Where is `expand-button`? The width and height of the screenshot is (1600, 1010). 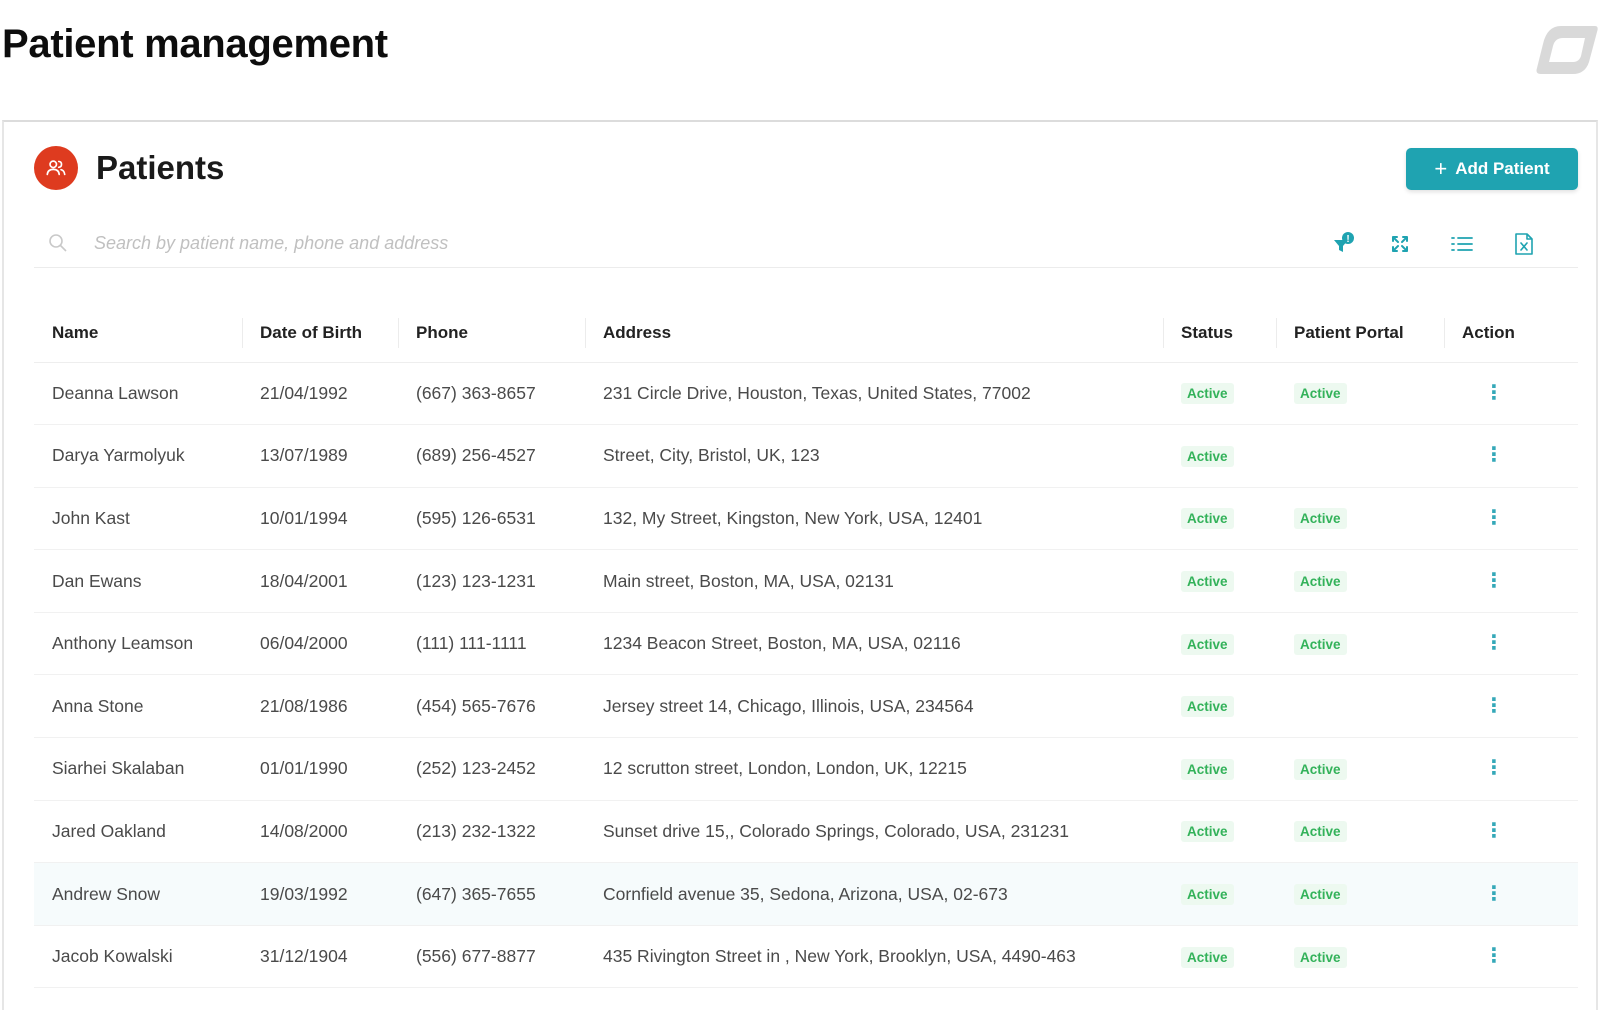
expand-button is located at coordinates (1400, 244).